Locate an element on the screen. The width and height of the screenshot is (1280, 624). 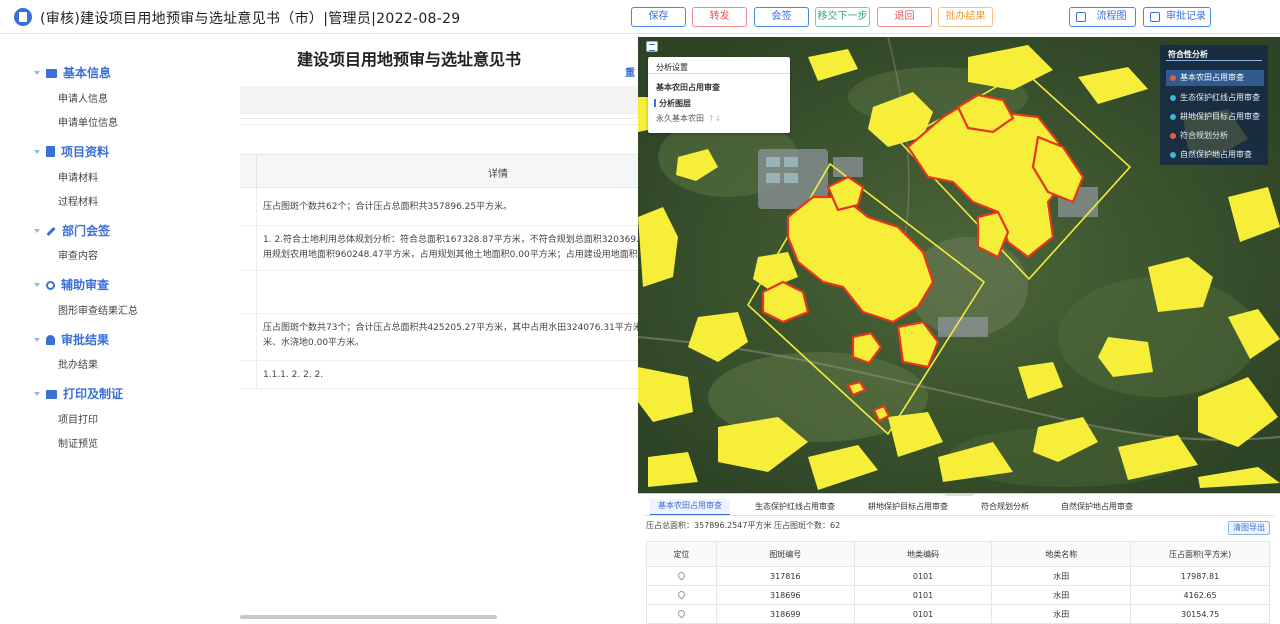
analysis-item-farmland: 基本农田占用审查 is located at coordinates (688, 87).